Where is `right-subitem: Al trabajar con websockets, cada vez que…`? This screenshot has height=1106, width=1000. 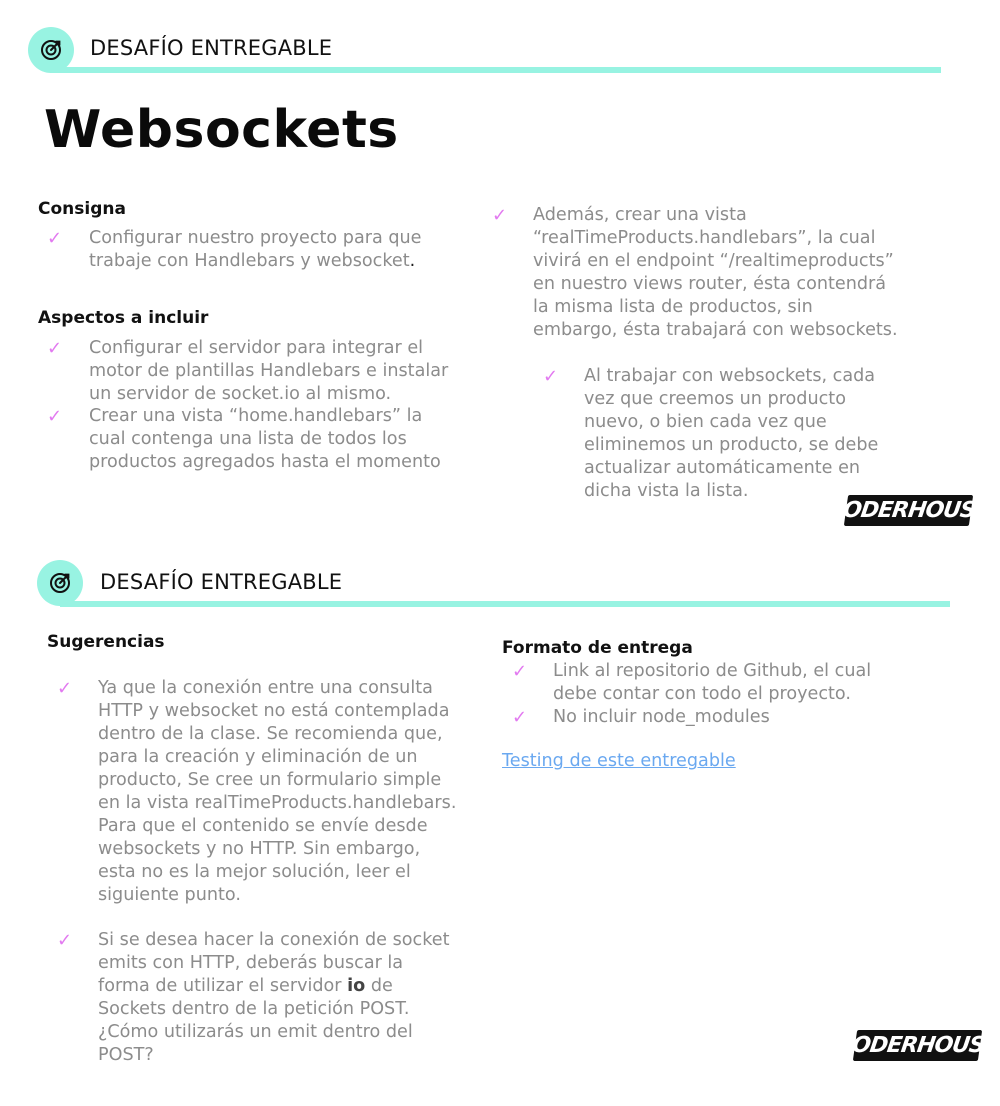 right-subitem: Al trabajar con websockets, cada vez que… is located at coordinates (731, 433).